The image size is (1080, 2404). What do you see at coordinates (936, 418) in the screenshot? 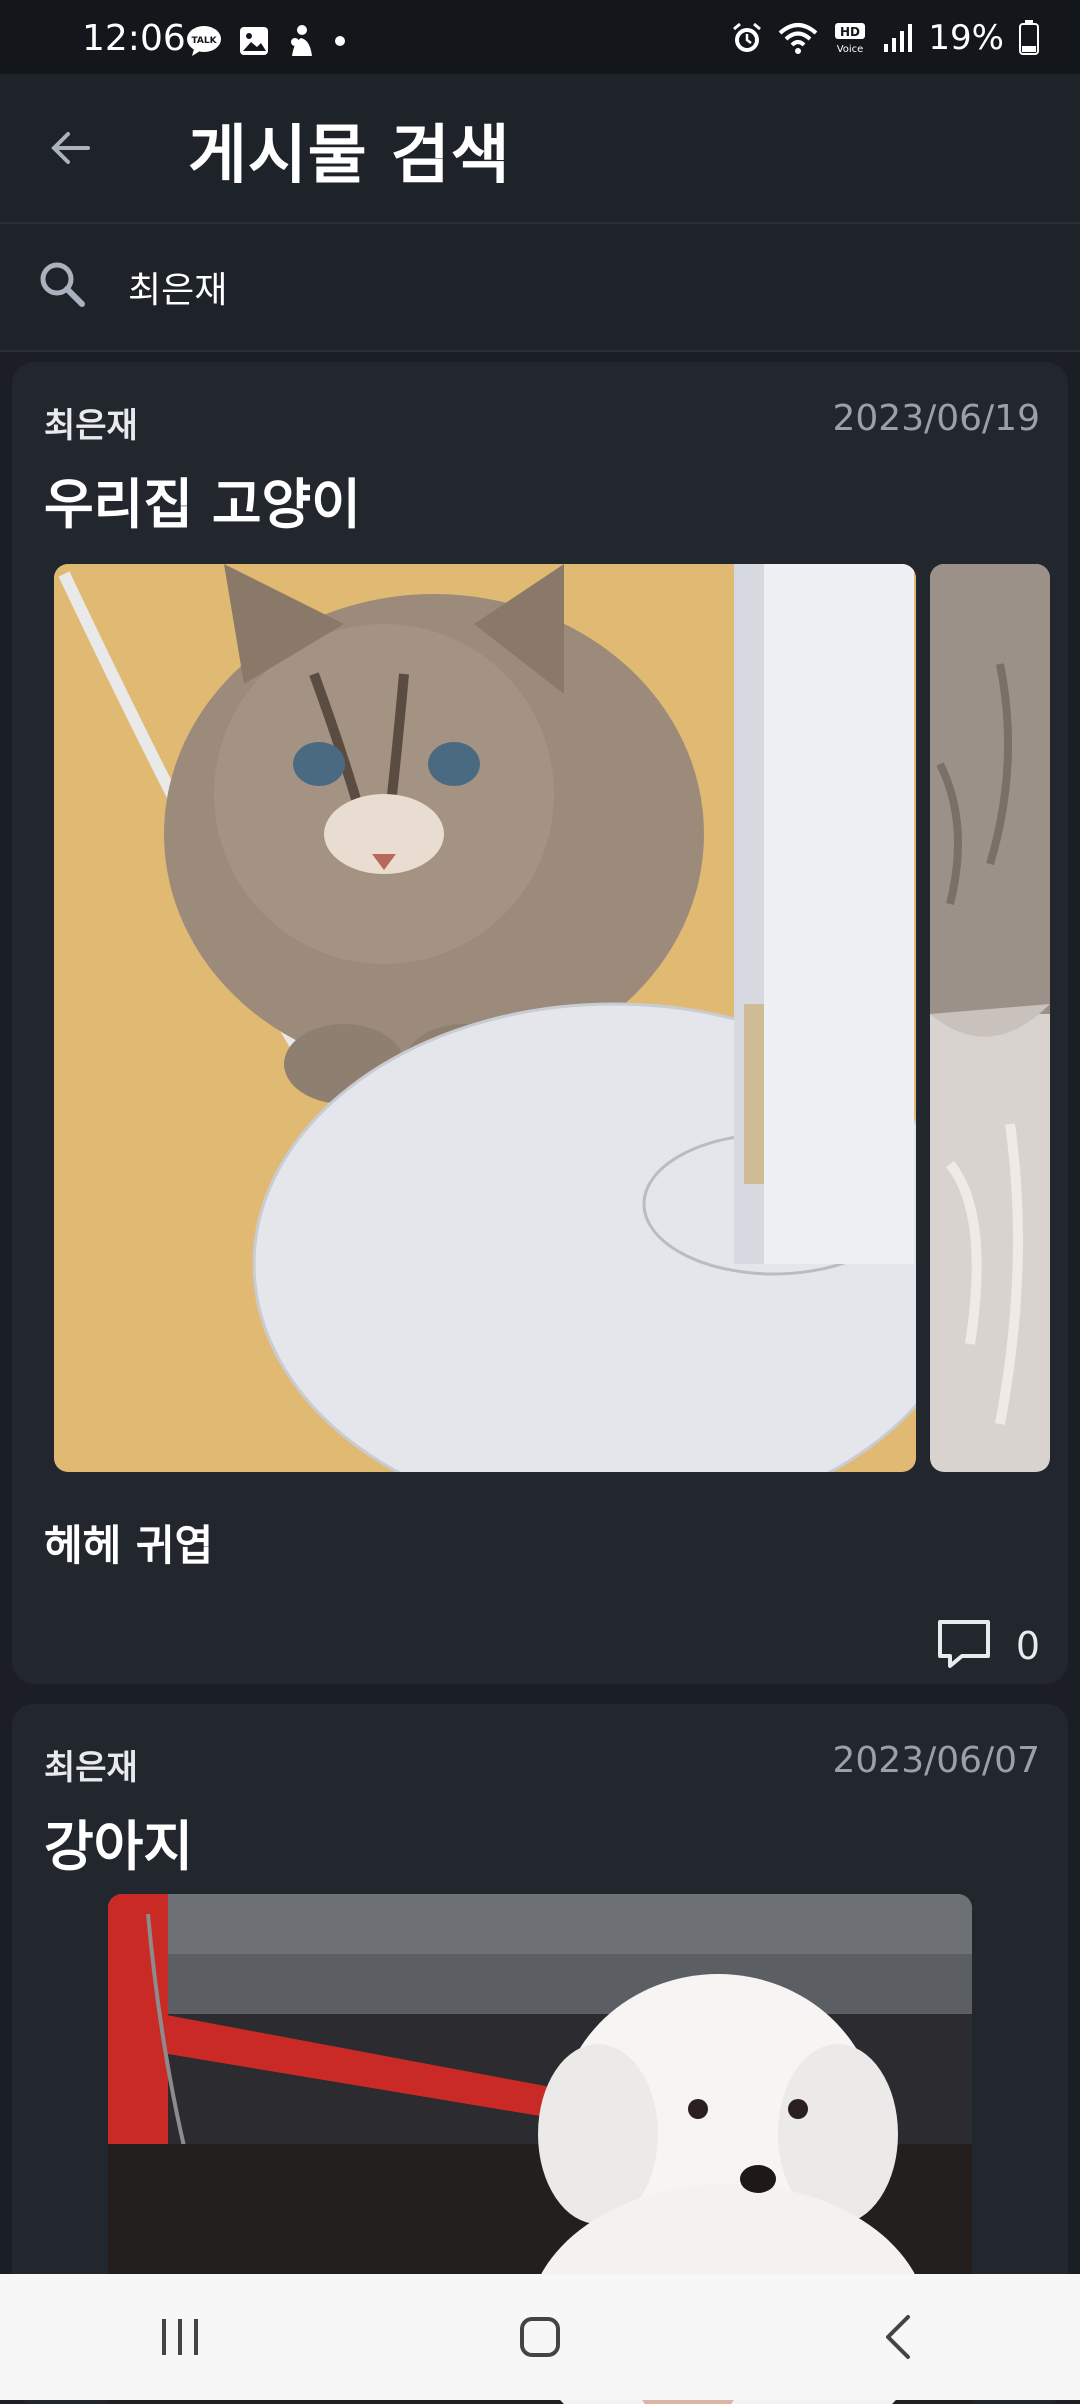
I see `post-date: 2023/06/19` at bounding box center [936, 418].